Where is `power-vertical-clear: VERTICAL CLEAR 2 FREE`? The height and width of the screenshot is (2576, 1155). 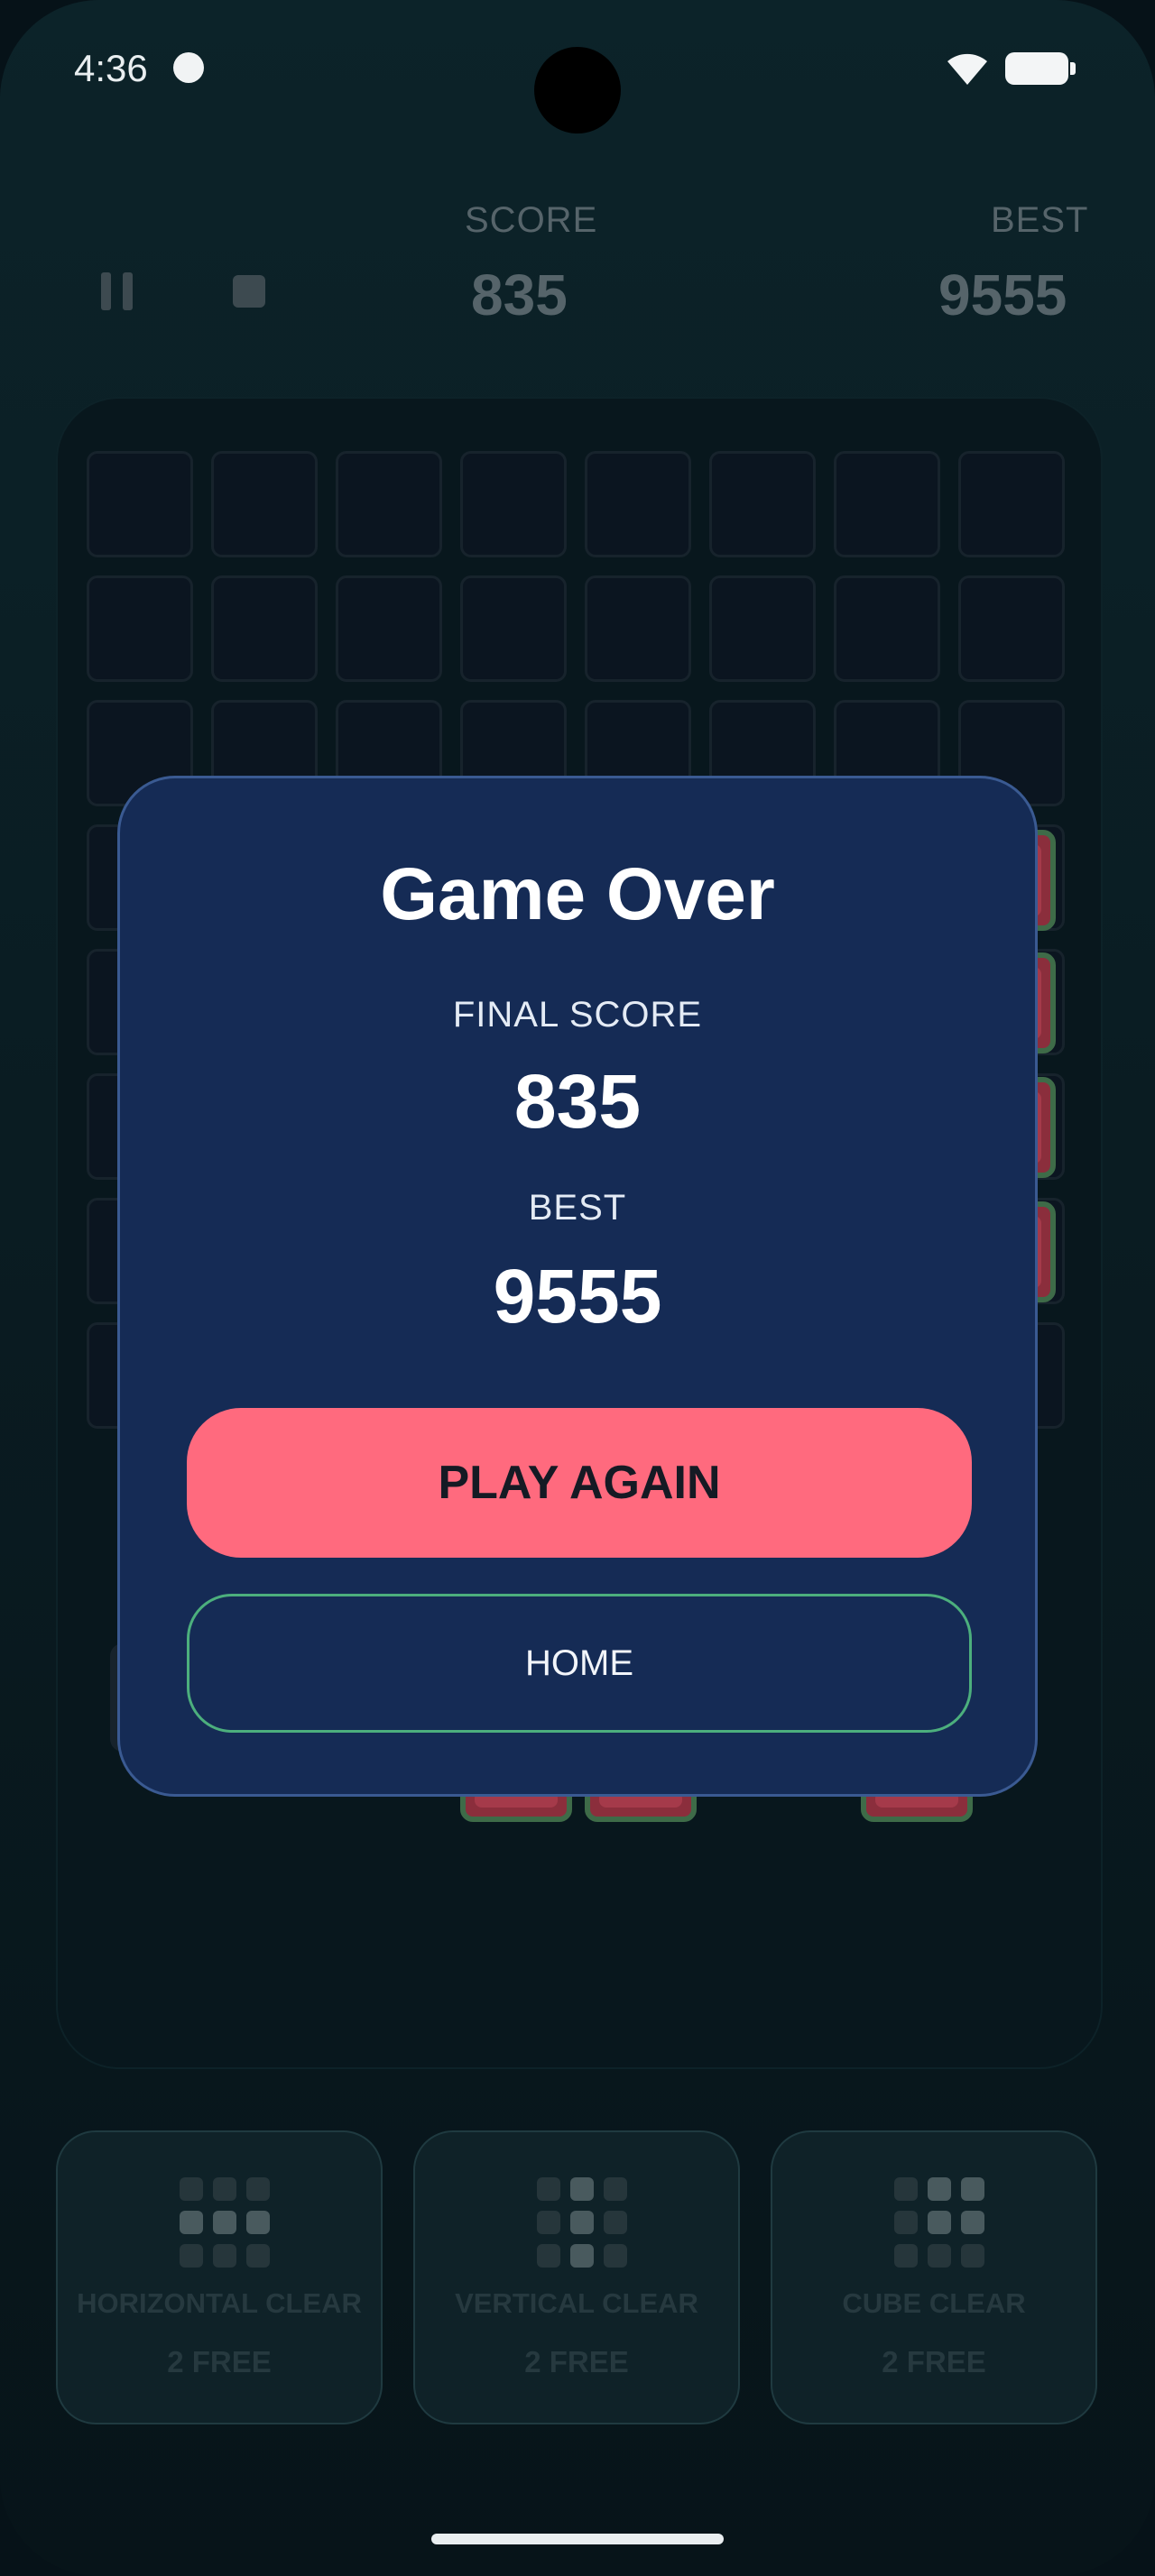
power-vertical-clear: VERTICAL CLEAR 2 FREE is located at coordinates (576, 2277).